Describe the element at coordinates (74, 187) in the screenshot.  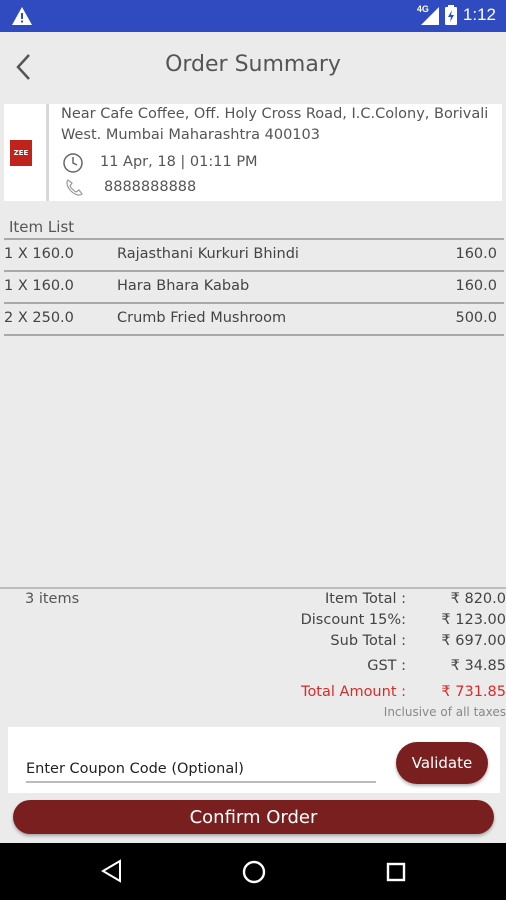
I see `phone-icon` at that location.